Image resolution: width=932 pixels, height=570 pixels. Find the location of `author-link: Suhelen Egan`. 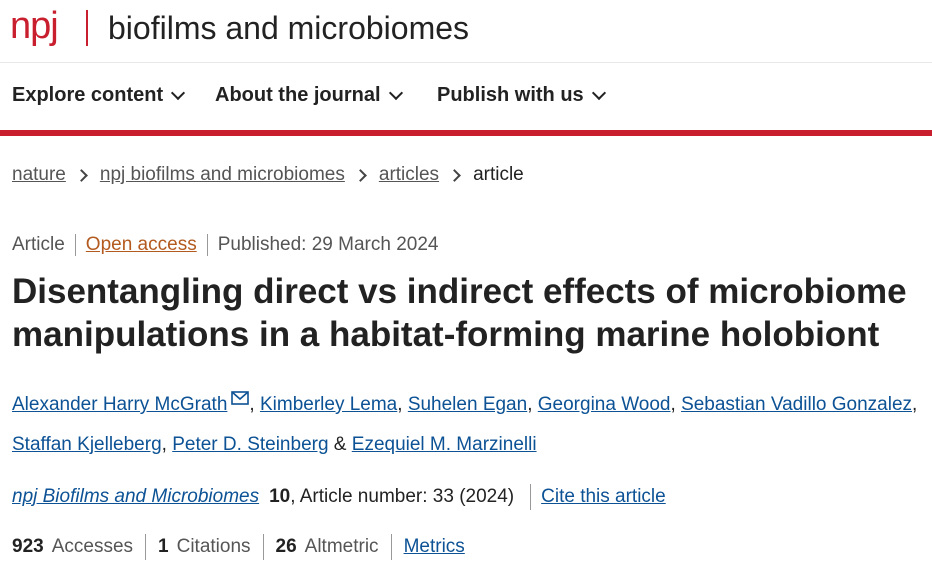

author-link: Suhelen Egan is located at coordinates (467, 404).